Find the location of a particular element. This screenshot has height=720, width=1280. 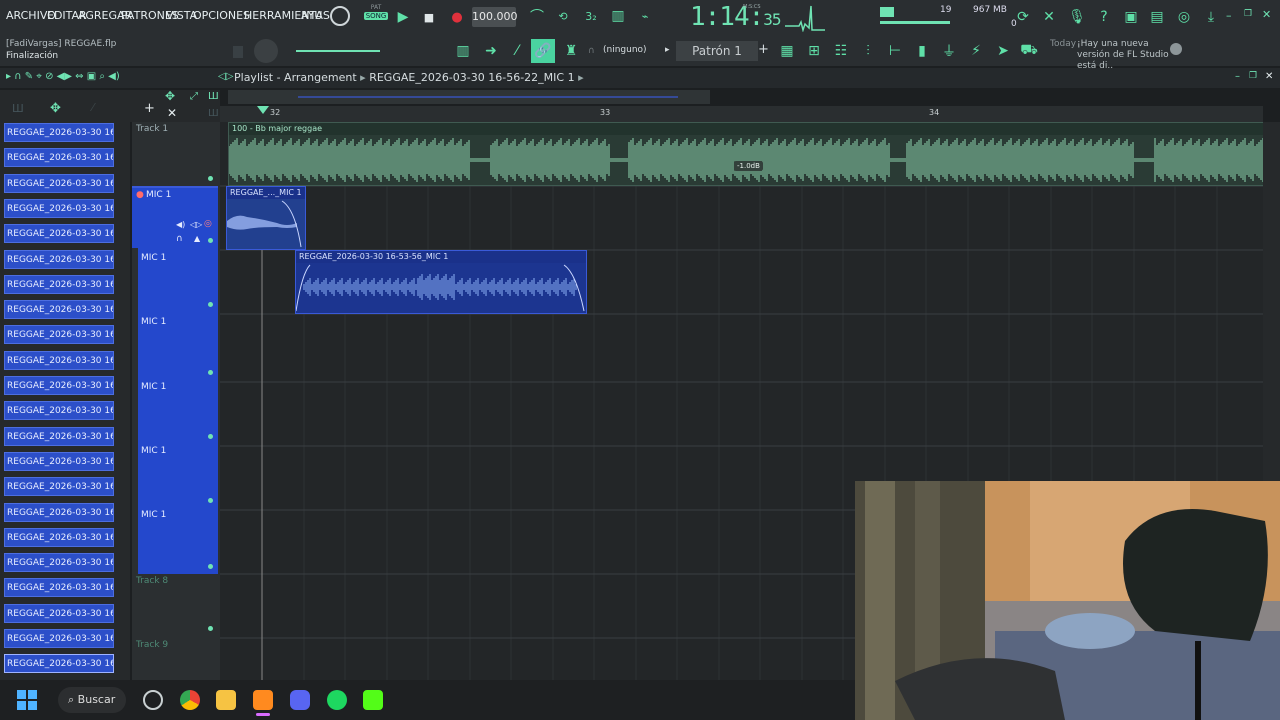

master-volume-knob is located at coordinates (340, 16).